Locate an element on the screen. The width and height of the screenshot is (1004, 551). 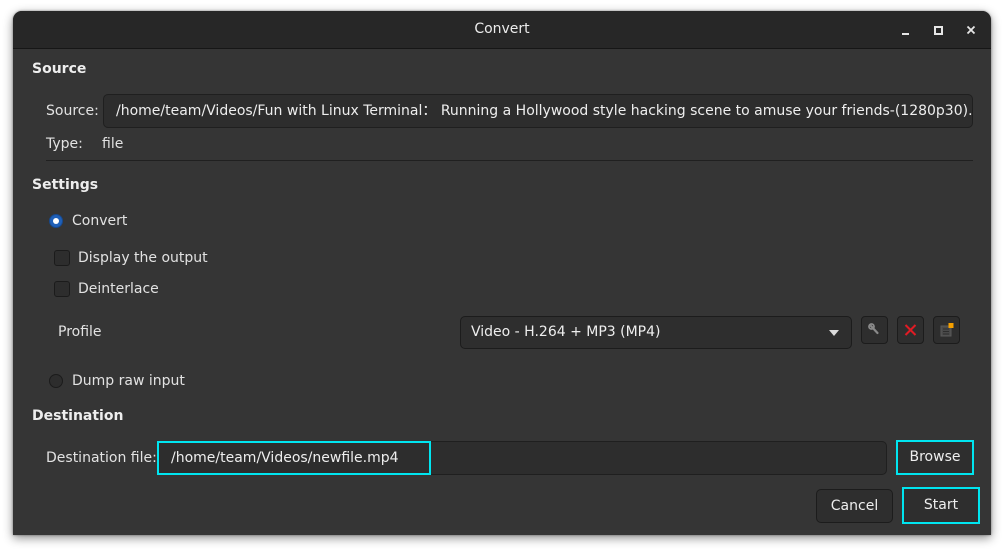
delete-icon is located at coordinates (910, 330).